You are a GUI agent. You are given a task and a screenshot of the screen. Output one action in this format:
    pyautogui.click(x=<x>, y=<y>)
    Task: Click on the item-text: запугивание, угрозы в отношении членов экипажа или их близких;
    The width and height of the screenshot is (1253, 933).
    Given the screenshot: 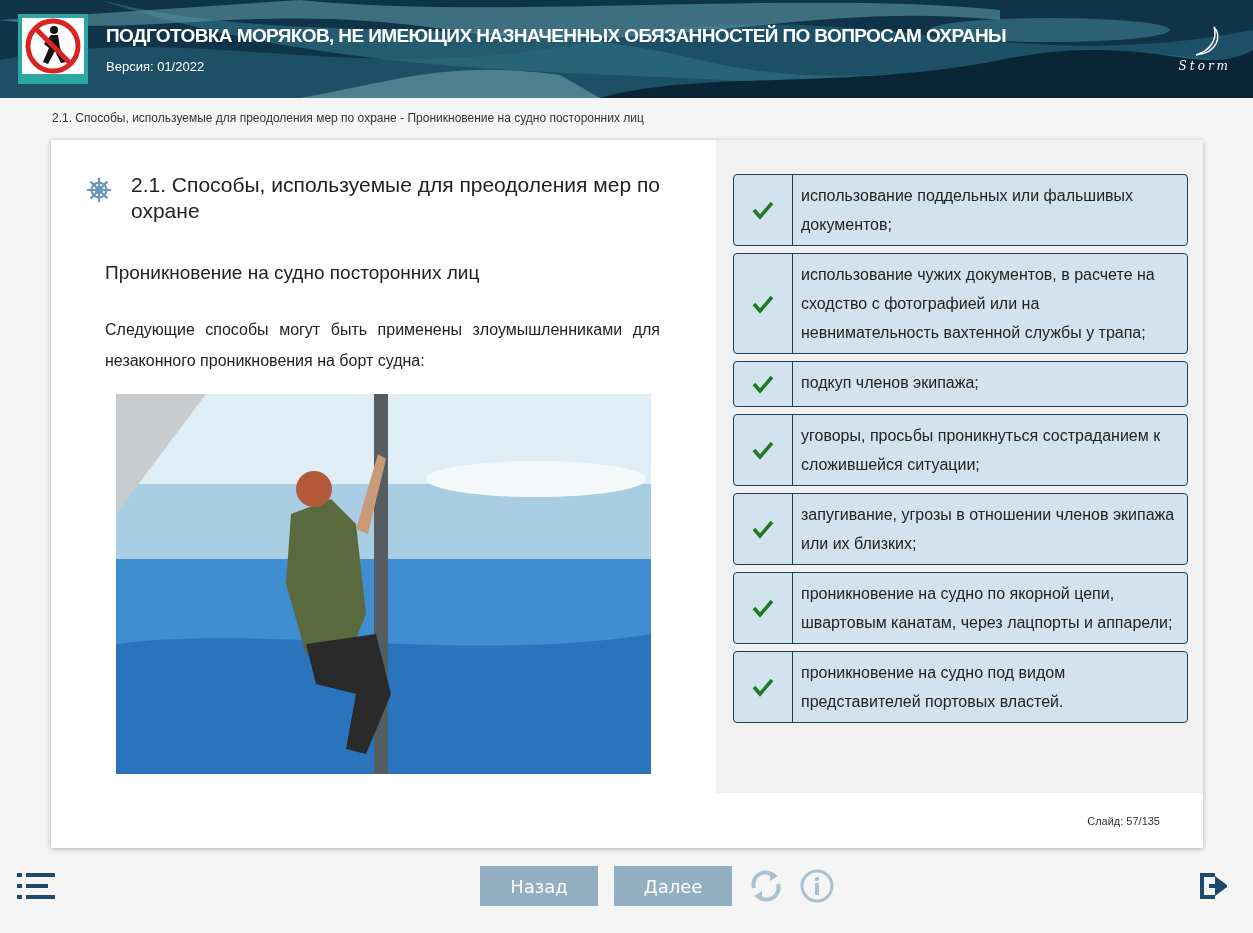 What is the action you would take?
    pyautogui.click(x=988, y=529)
    